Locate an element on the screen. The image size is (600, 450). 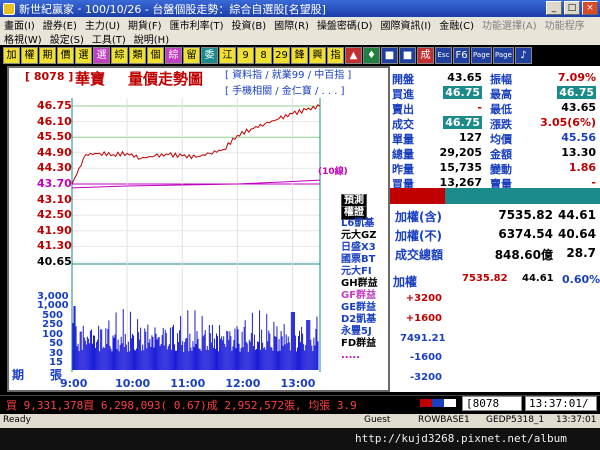
toolbar-button: 9 is located at coordinates (245, 55).